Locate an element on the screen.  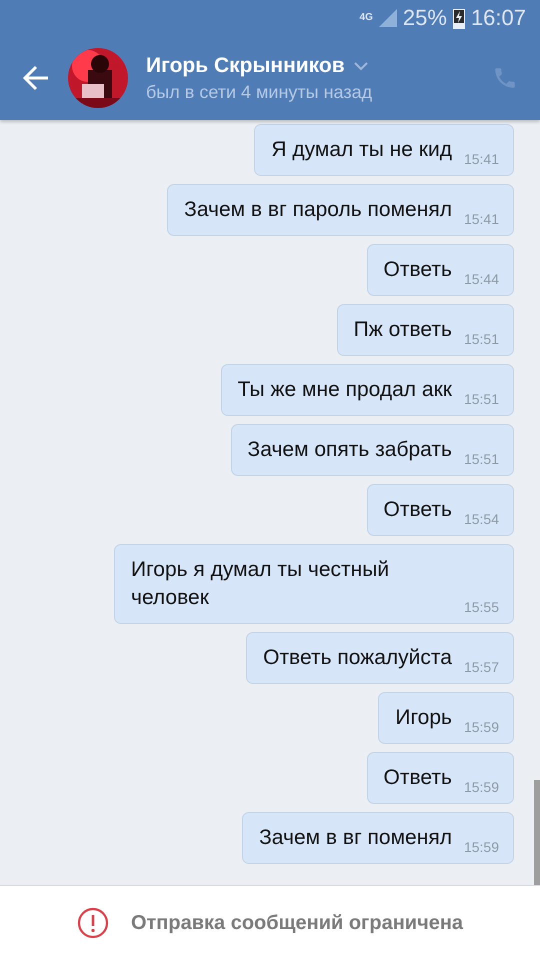
message-text: Зачем в вг поменял is located at coordinates (355, 838).